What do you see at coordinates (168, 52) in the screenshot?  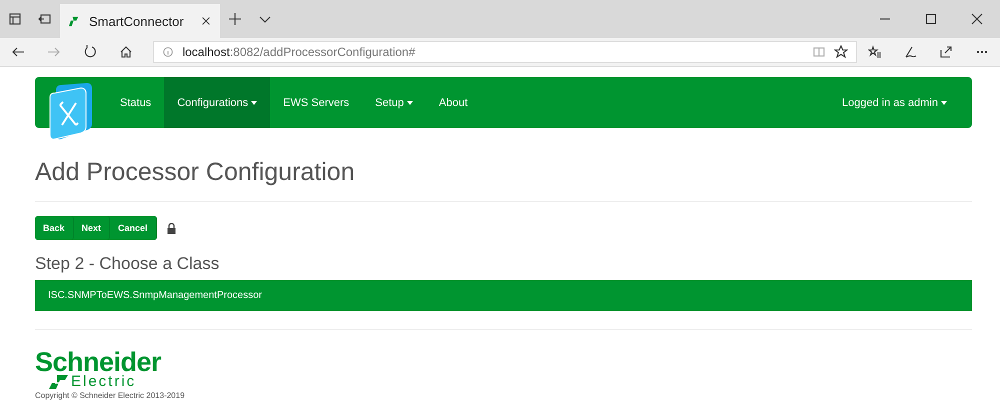 I see `info-icon` at bounding box center [168, 52].